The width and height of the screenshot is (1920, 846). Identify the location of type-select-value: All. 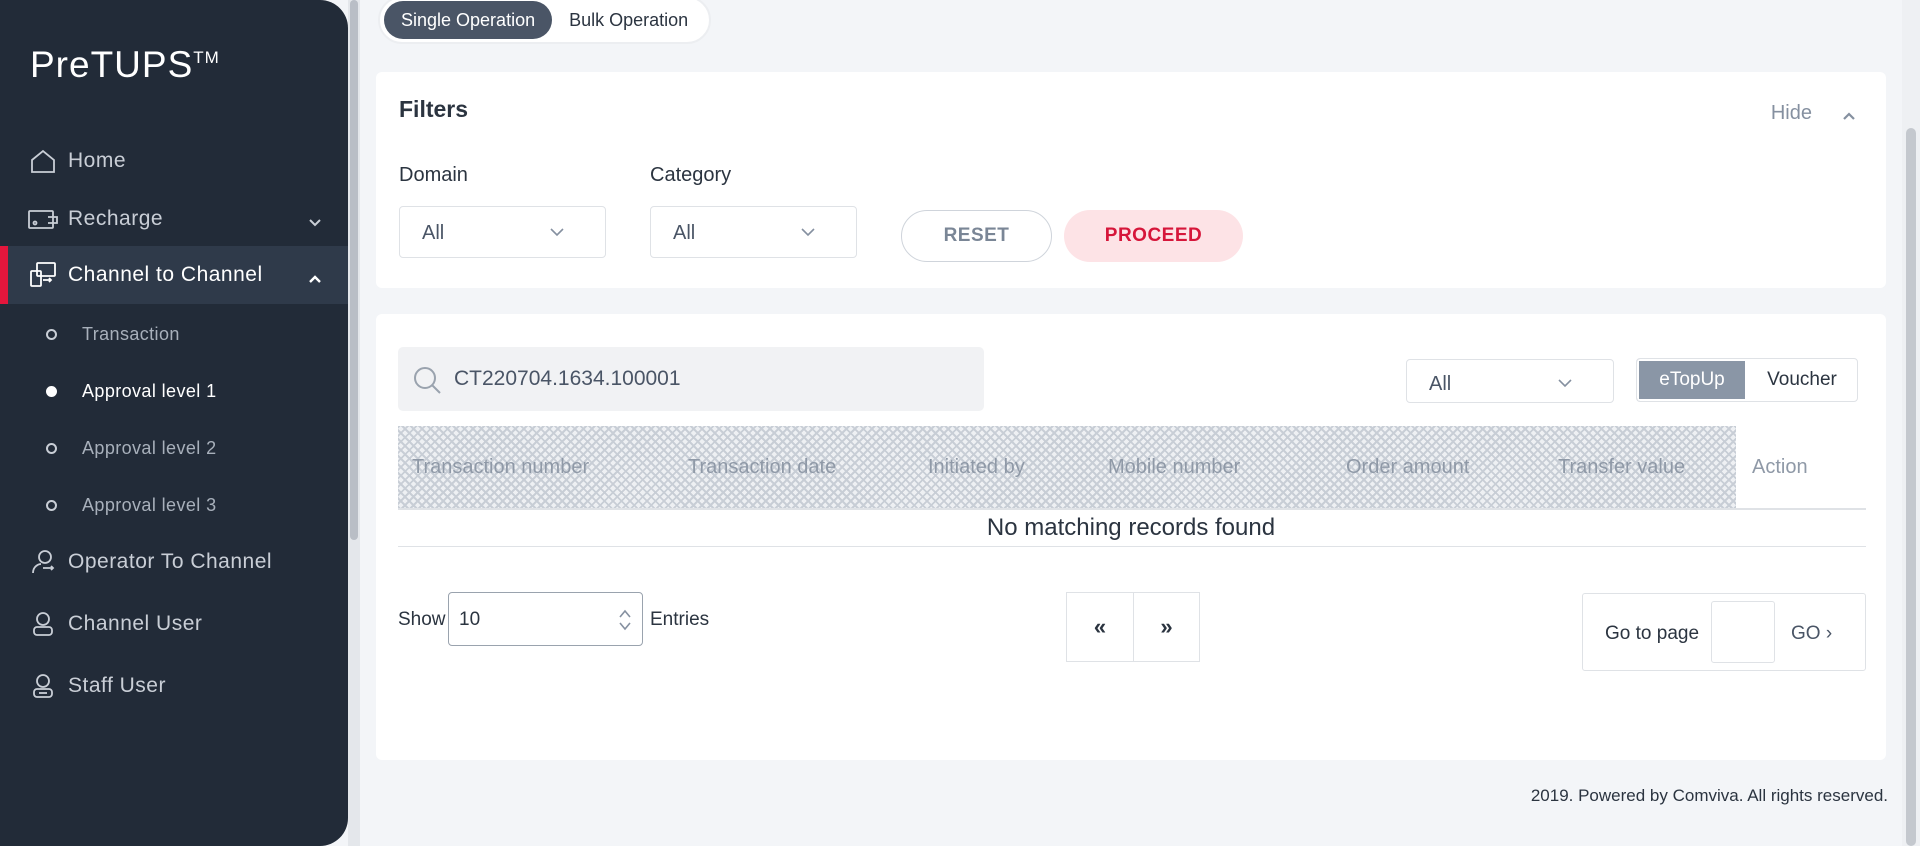
(1440, 384).